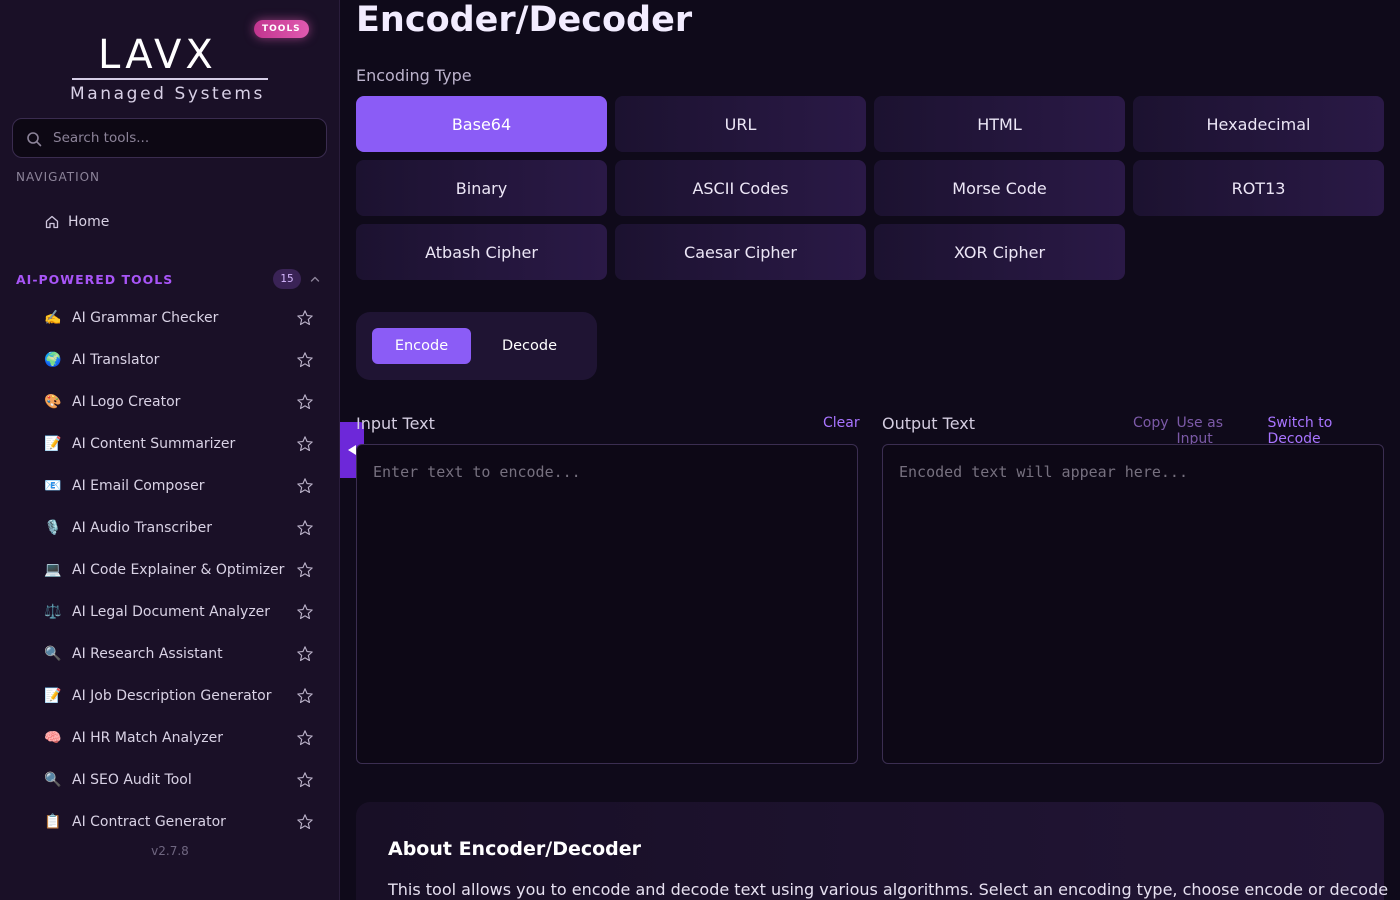  I want to click on sidebar-item-ai-research-assistant: 🔍 AI Research Assistant, so click(180, 654).